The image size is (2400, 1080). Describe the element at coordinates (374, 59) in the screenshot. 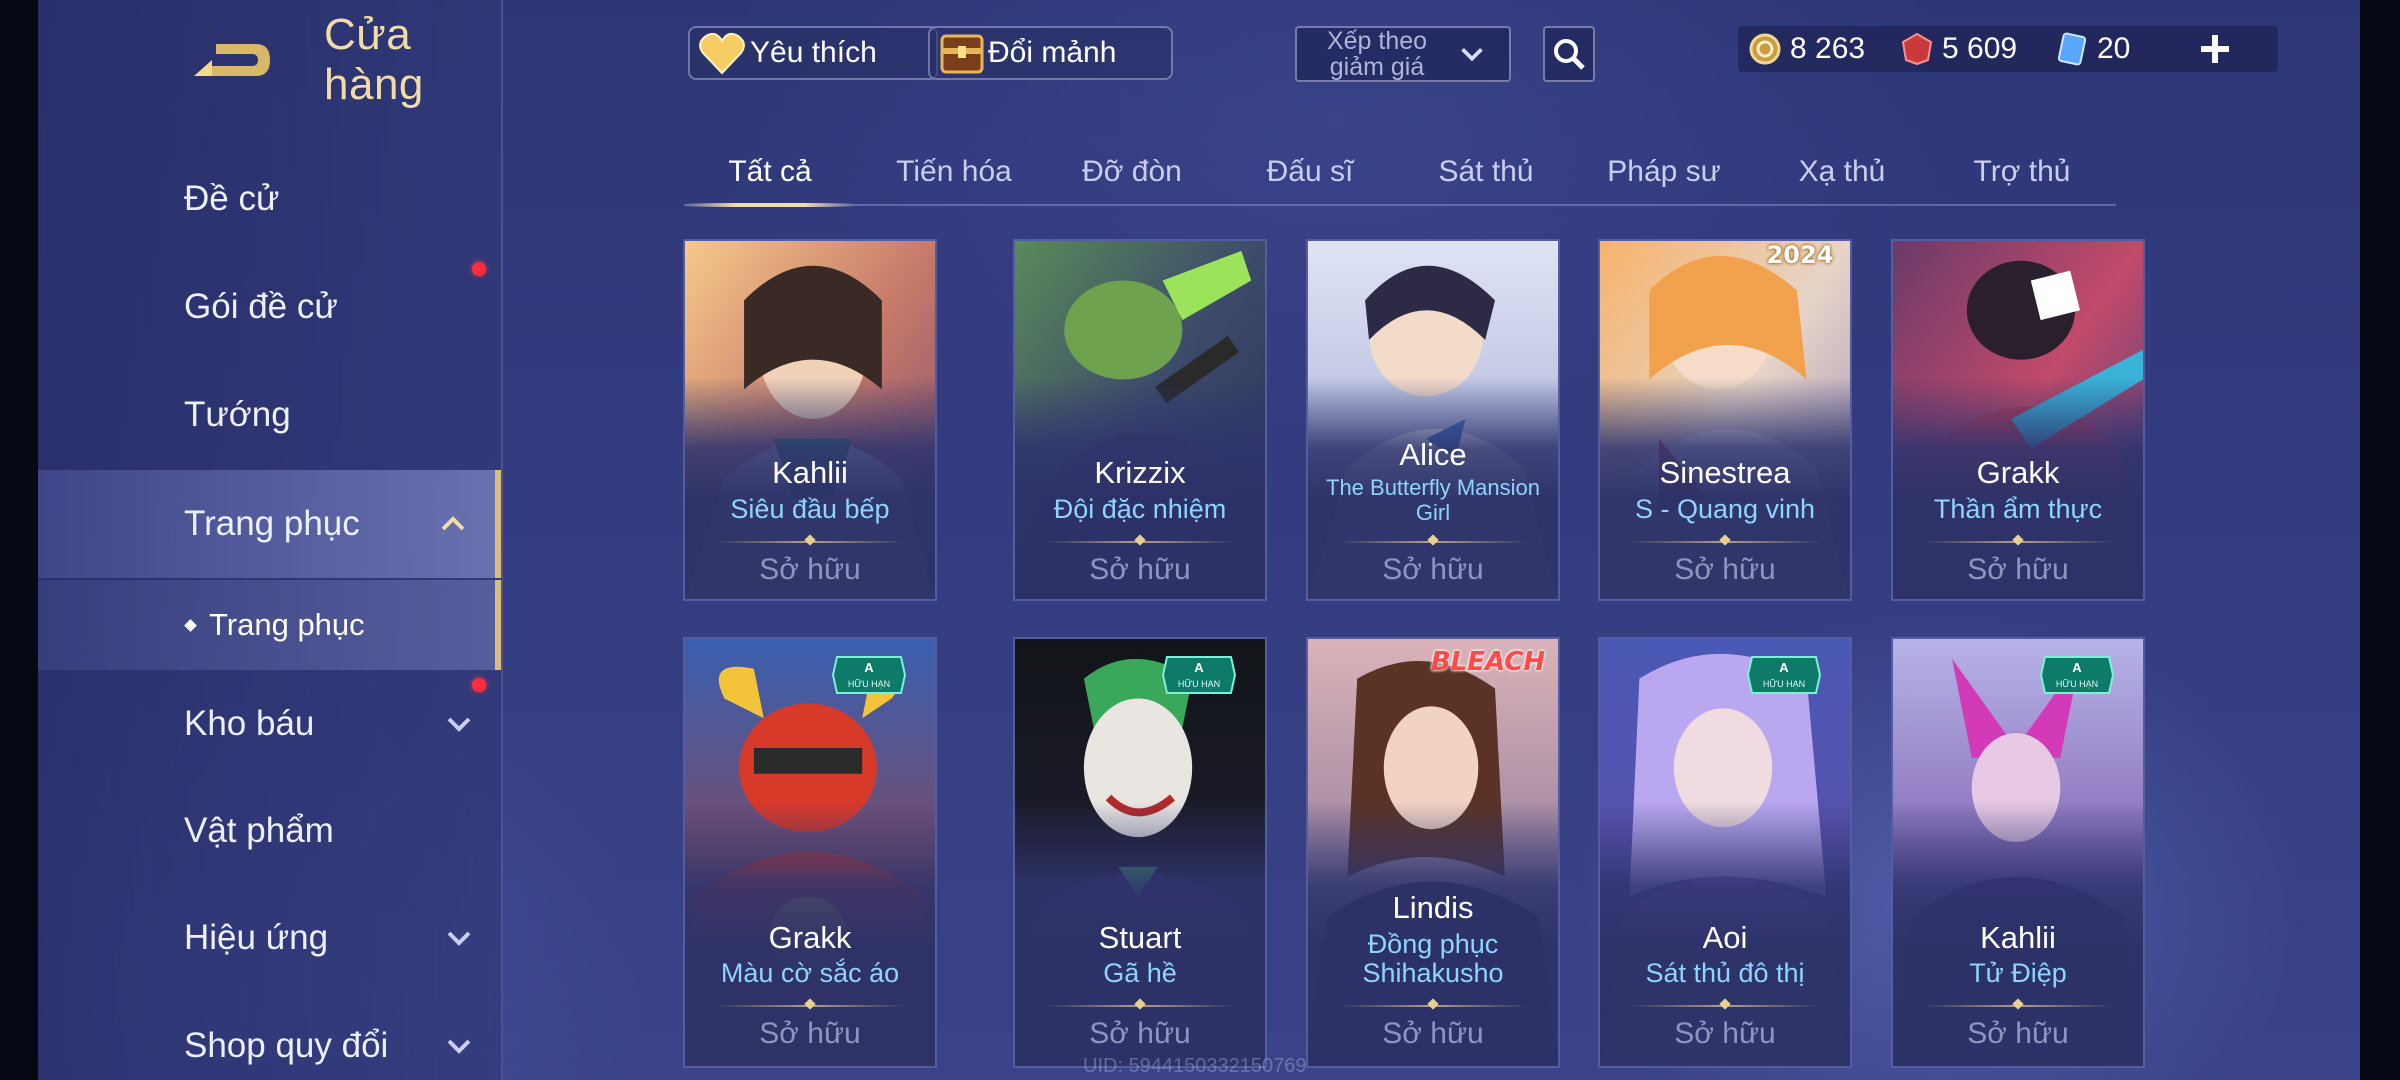

I see `page-title: Cửa hàng` at that location.